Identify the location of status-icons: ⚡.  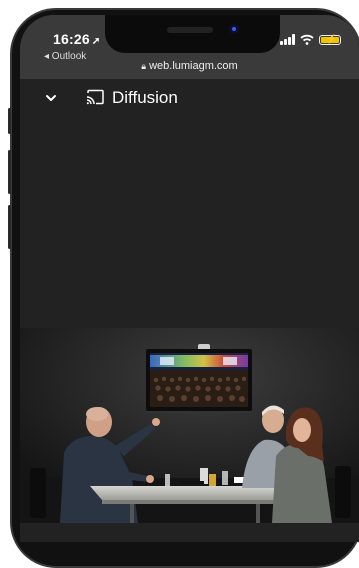
(310, 39).